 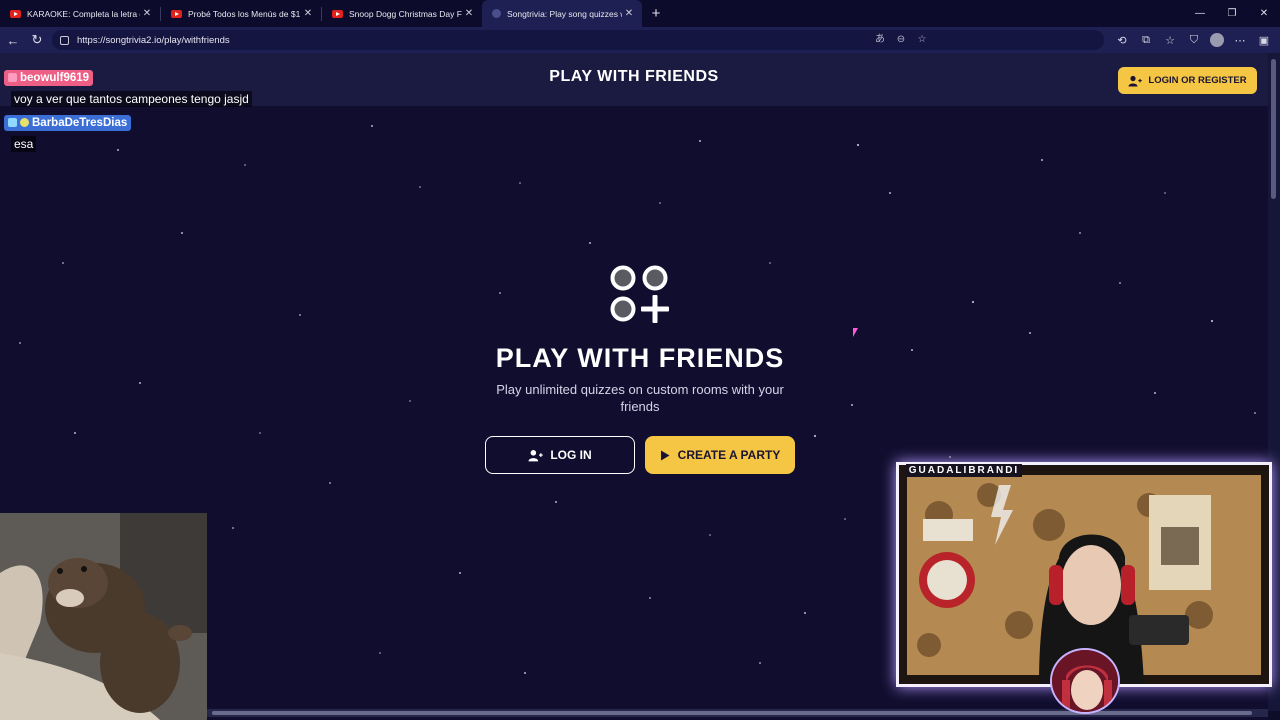 I want to click on chat-username-text: beowulf9619, so click(x=55, y=77).